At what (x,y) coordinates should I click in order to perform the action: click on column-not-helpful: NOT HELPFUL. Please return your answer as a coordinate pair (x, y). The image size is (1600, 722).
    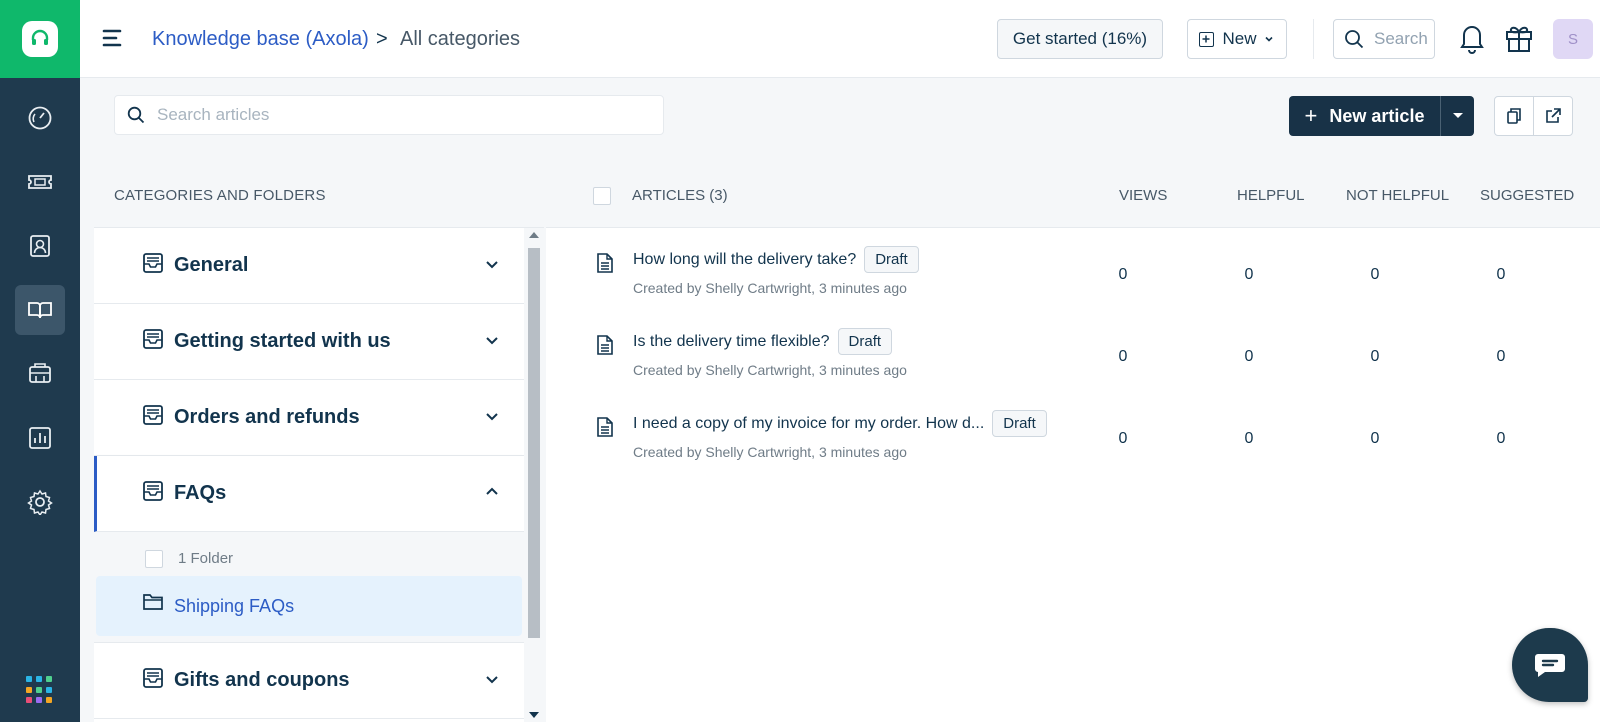
    Looking at the image, I should click on (1397, 195).